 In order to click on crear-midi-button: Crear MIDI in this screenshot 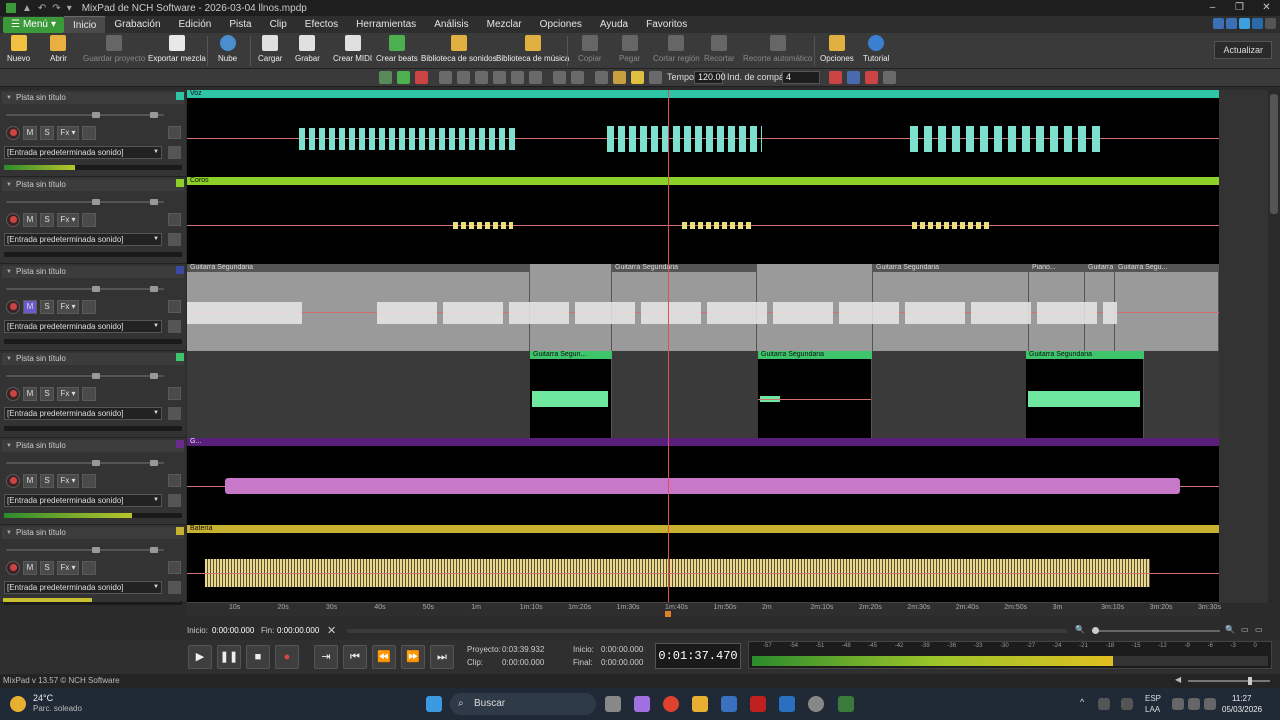, I will do `click(352, 49)`.